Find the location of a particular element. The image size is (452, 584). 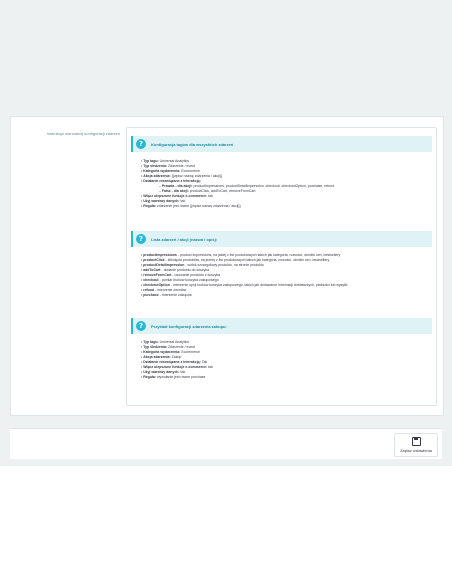

help-heading-title: Przykład konfiguracji zdarzenia zakupu: is located at coordinates (189, 326).